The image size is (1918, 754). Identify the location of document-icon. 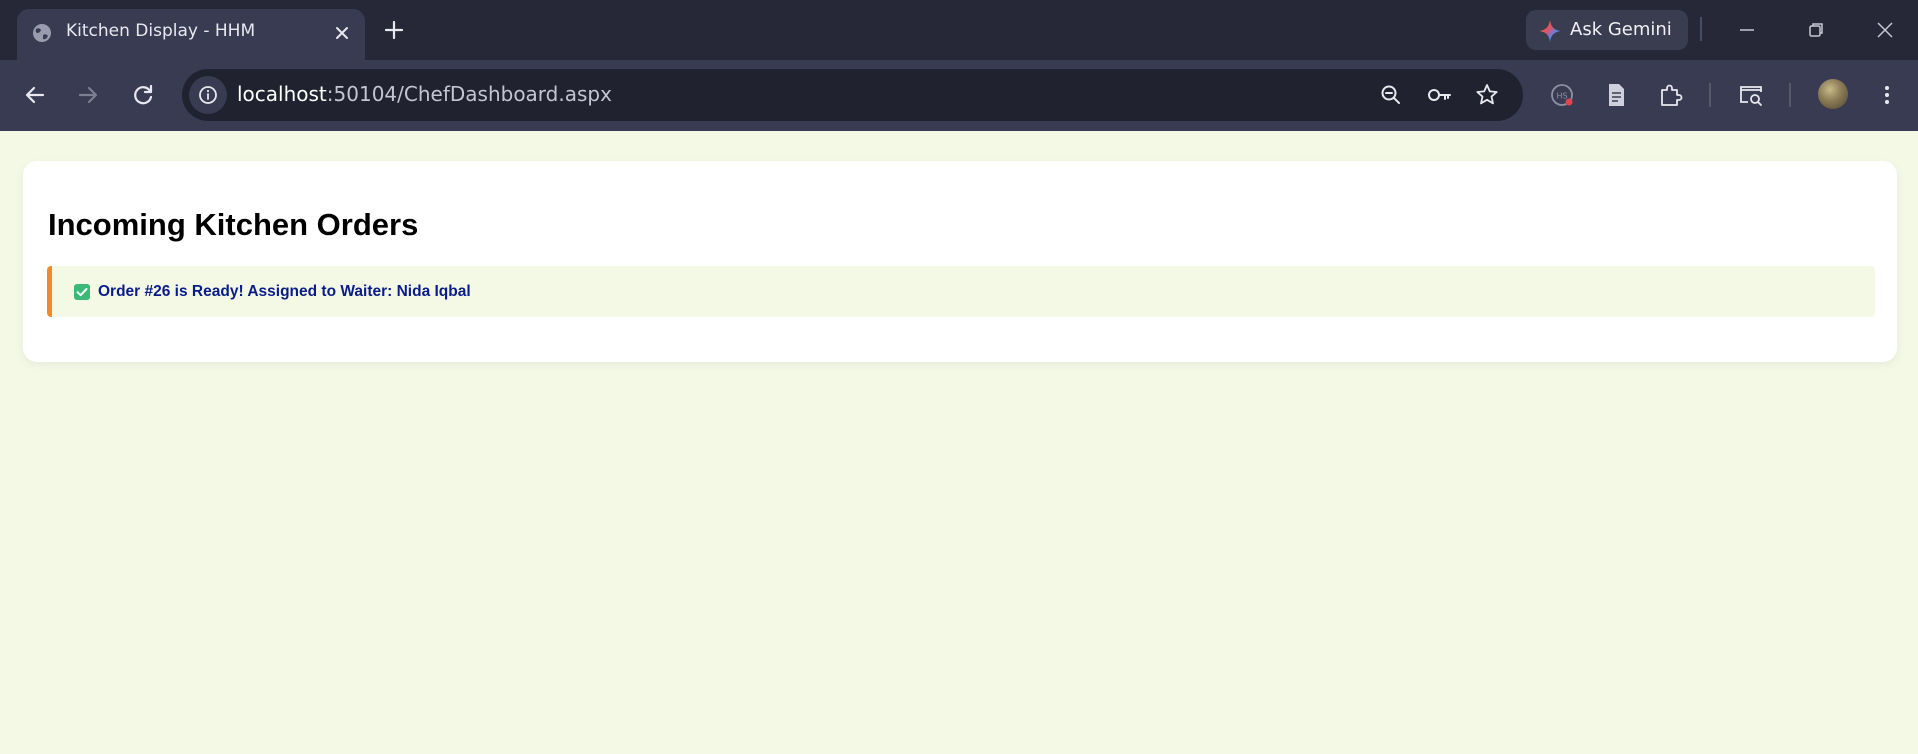
(1616, 95).